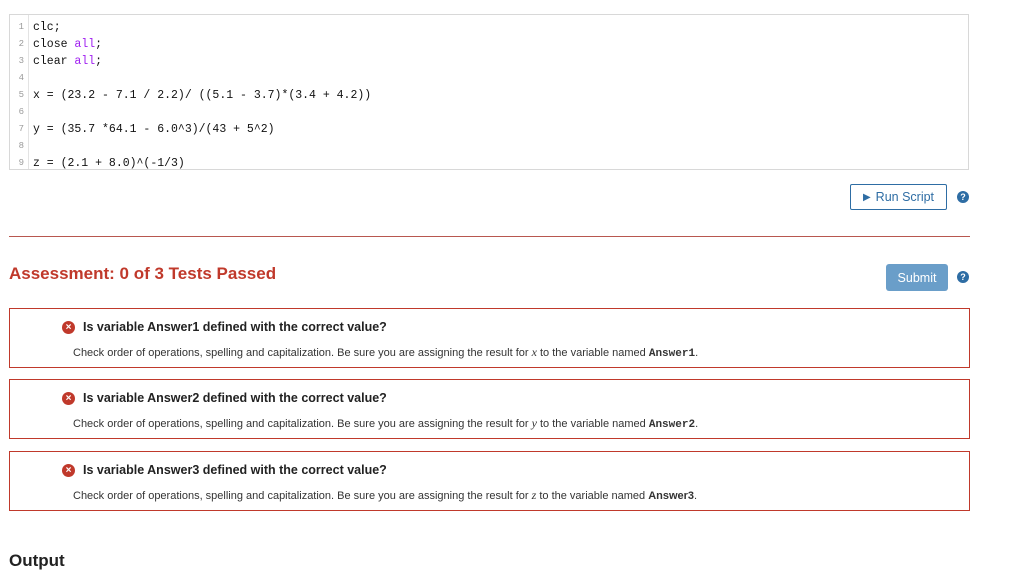  What do you see at coordinates (489, 27) in the screenshot?
I see `code-line: 1 clc;` at bounding box center [489, 27].